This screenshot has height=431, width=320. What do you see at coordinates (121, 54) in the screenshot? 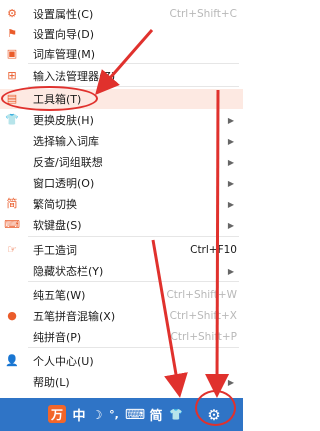
I see `menu-item: ▣ 词库管理(M)` at bounding box center [121, 54].